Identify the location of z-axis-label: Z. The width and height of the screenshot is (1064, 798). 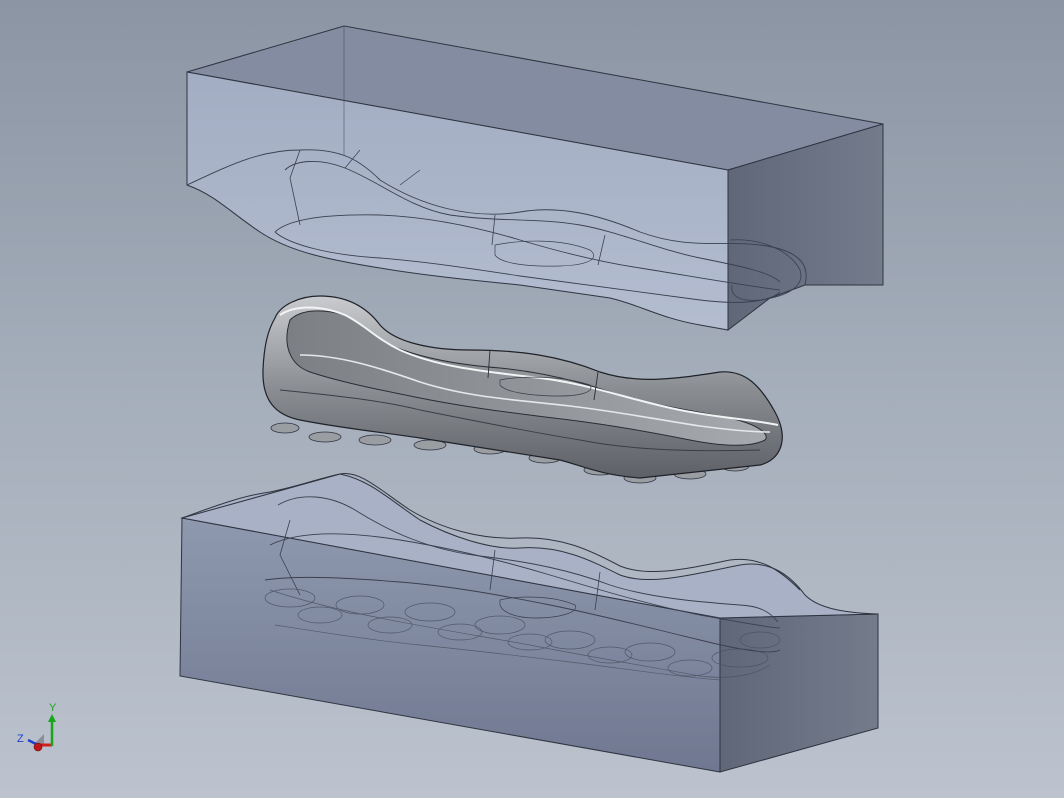
(20, 739).